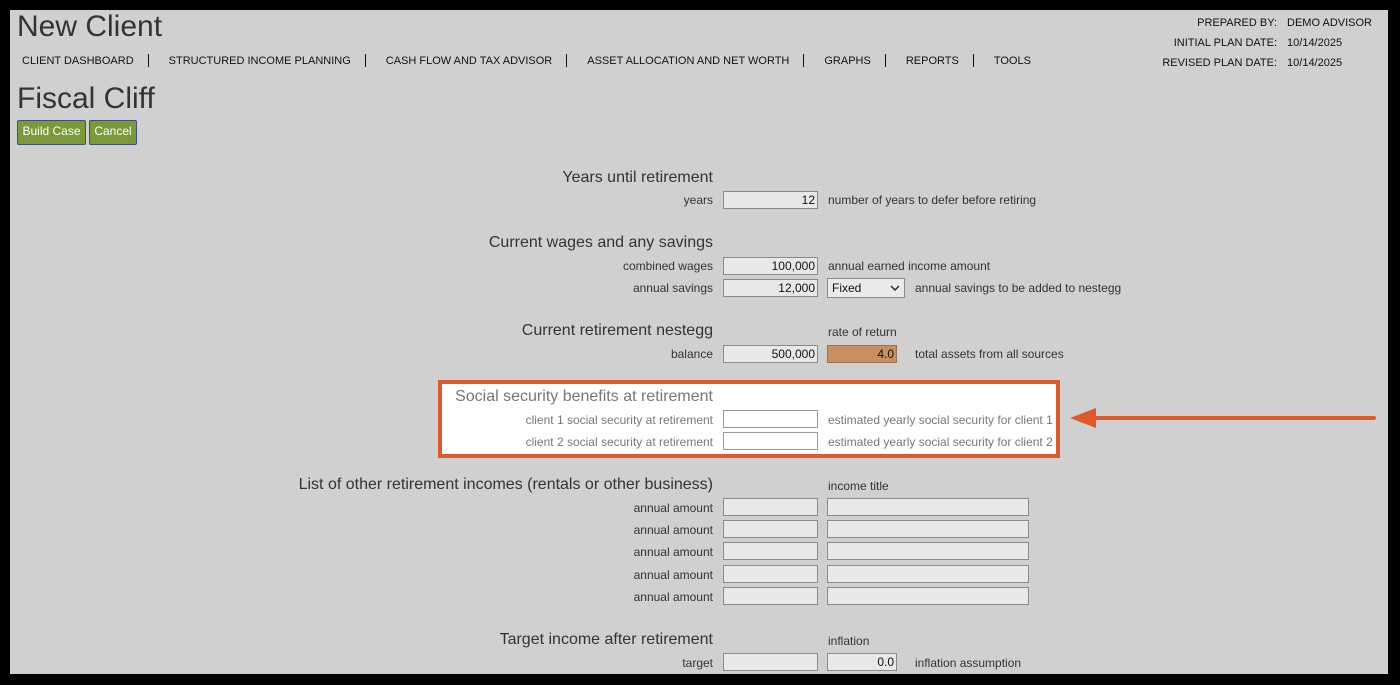 The width and height of the screenshot is (1400, 685). What do you see at coordinates (113, 132) in the screenshot?
I see `cancel-button: Cancel` at bounding box center [113, 132].